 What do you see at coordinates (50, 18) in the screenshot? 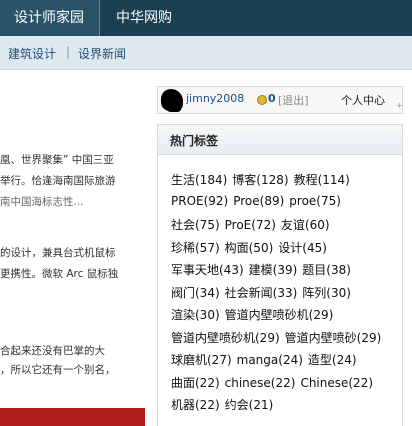
I see `nav-tab-designer-home: 设计师家园` at bounding box center [50, 18].